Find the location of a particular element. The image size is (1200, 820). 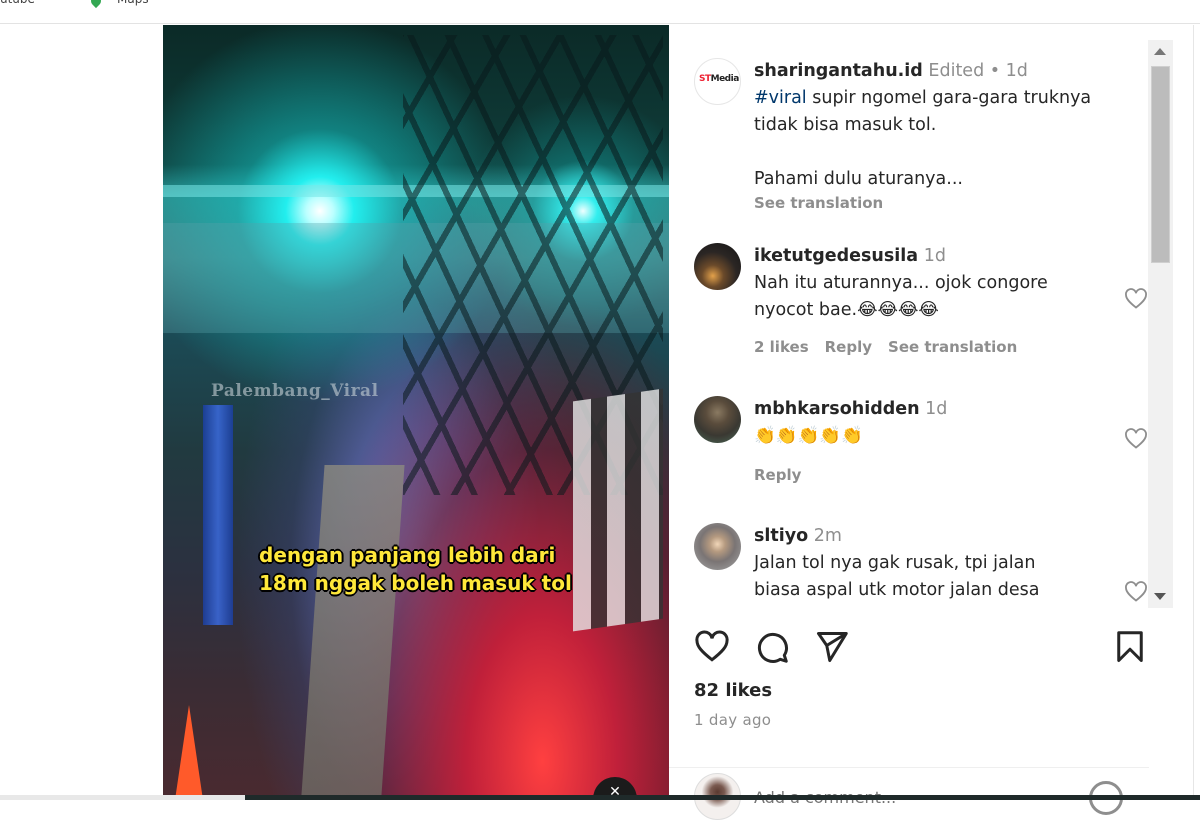

post-age: 1d is located at coordinates (1017, 71).